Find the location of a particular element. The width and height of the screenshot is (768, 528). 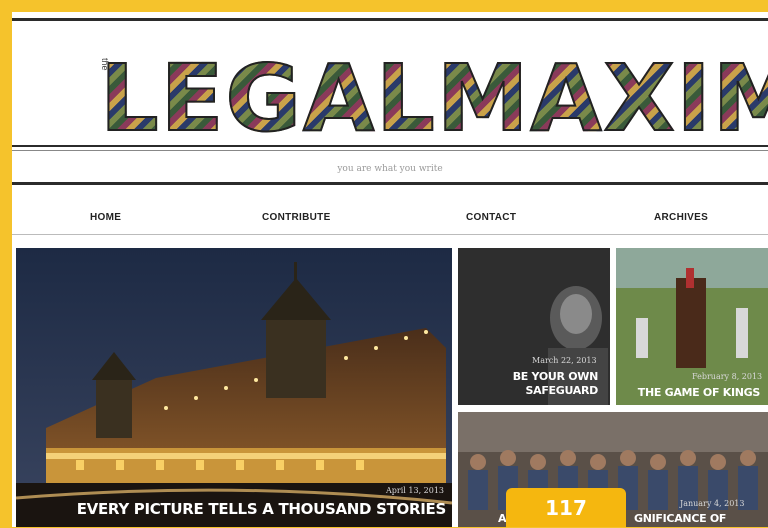

share-count-badge: 117 is located at coordinates (566, 507).